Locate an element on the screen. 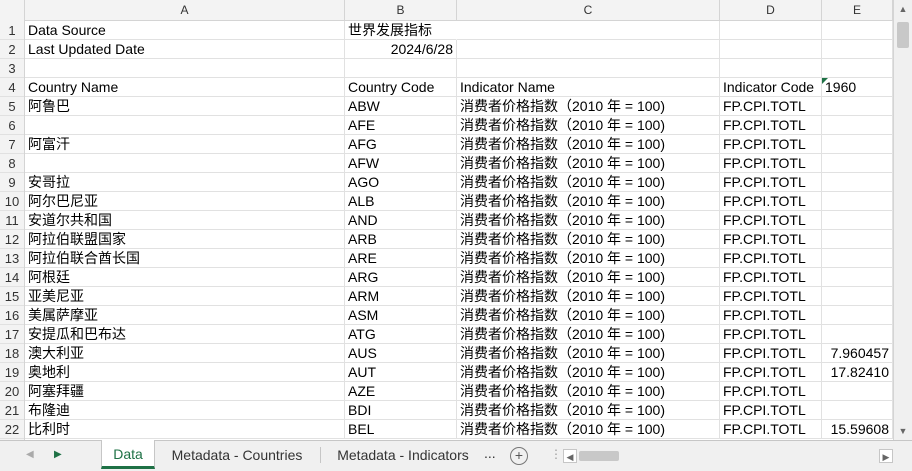 The height and width of the screenshot is (471, 912). add-sheet-button: + is located at coordinates (519, 456).